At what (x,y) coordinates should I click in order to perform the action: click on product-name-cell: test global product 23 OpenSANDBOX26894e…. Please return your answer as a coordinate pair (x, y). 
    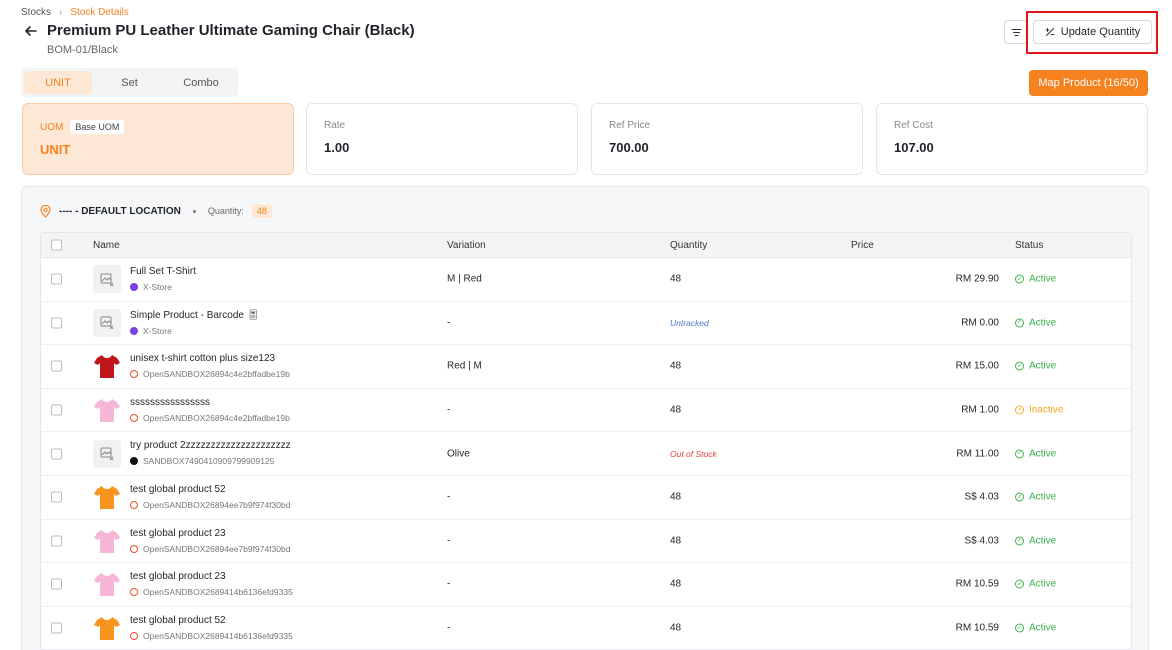
    Looking at the image, I should click on (210, 541).